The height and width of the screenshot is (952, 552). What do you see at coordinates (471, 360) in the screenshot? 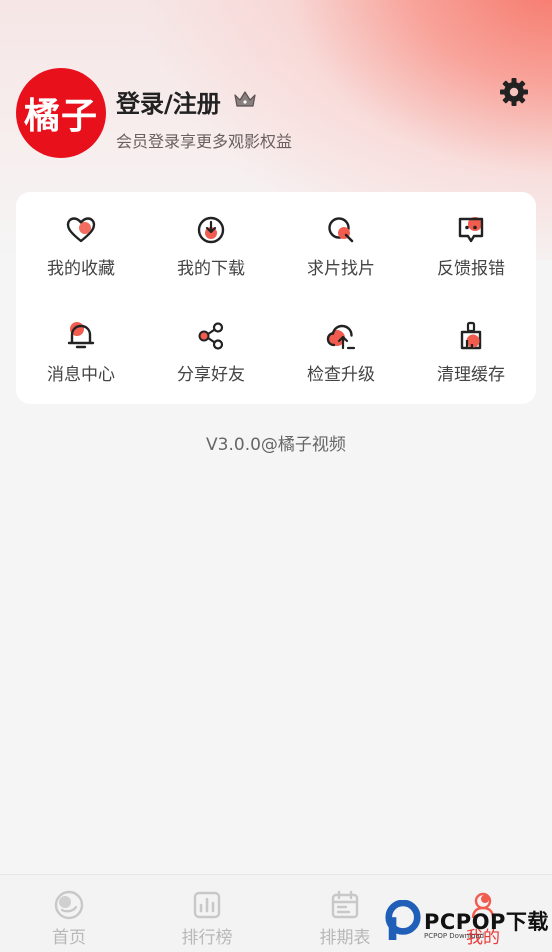
I see `menu-item-clear-cache: 清理缓存` at bounding box center [471, 360].